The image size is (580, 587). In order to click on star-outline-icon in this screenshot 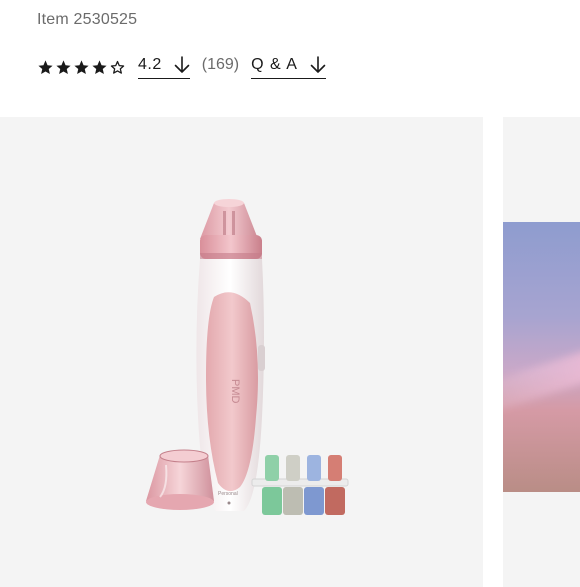, I will do `click(117, 67)`.